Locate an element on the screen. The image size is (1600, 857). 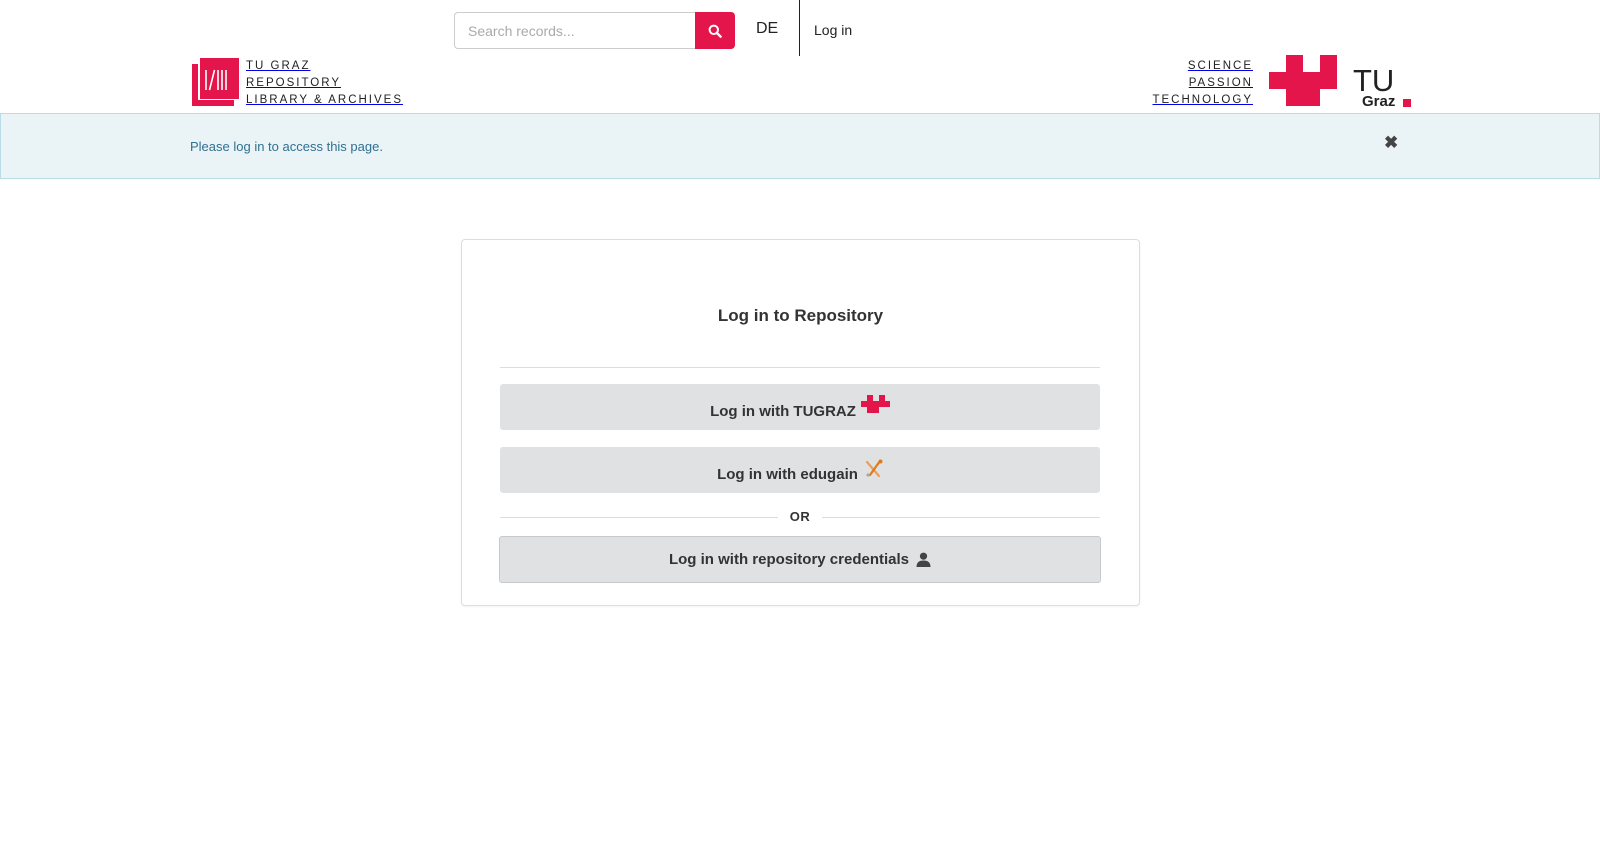
tugraz-logo-link: Science Passion Technology TU Graz is located at coordinates (1282, 82).